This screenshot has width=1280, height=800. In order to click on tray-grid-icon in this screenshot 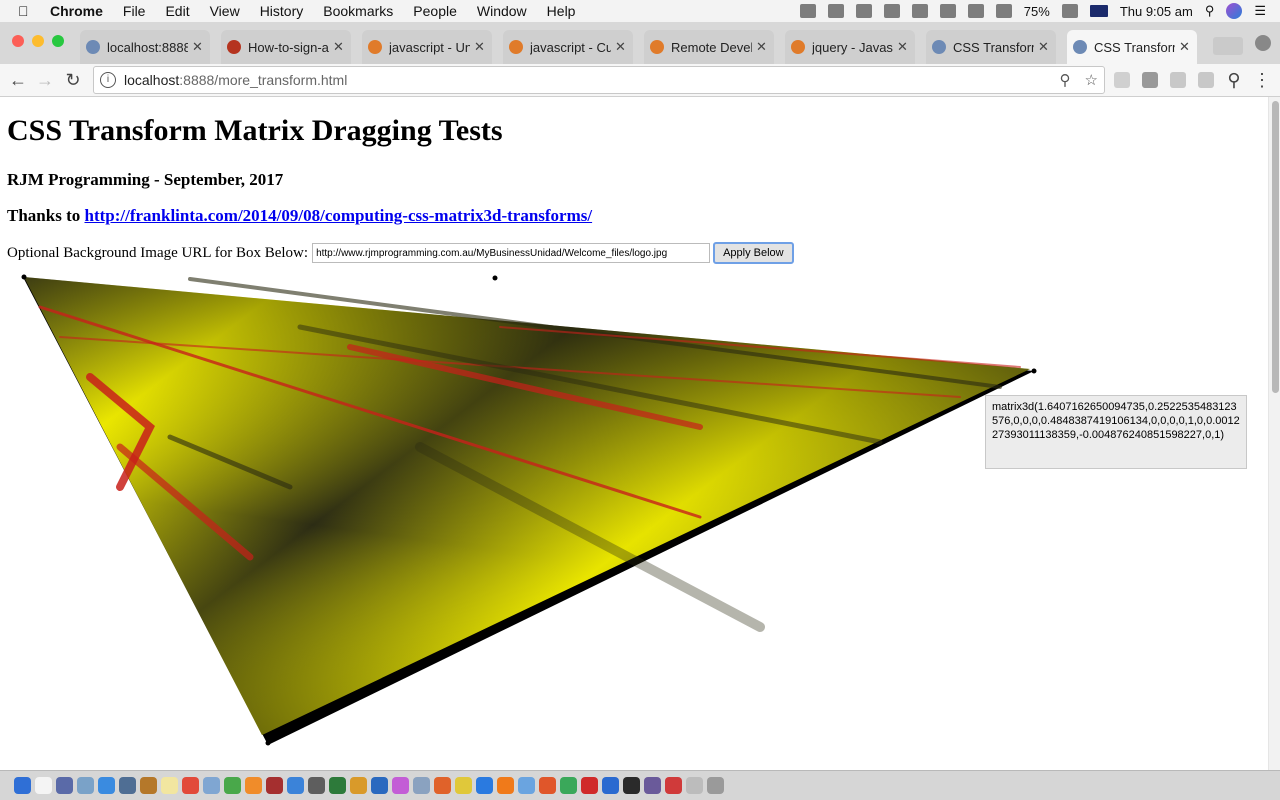, I will do `click(863, 11)`.